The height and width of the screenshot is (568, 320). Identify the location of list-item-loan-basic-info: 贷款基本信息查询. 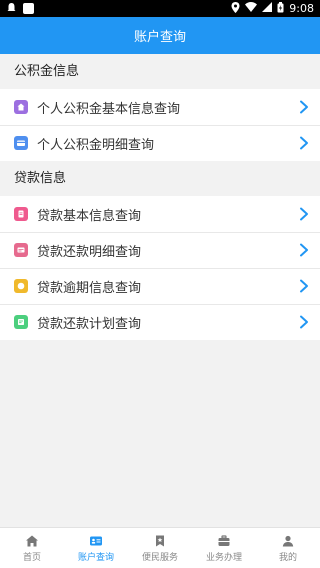
(160, 214).